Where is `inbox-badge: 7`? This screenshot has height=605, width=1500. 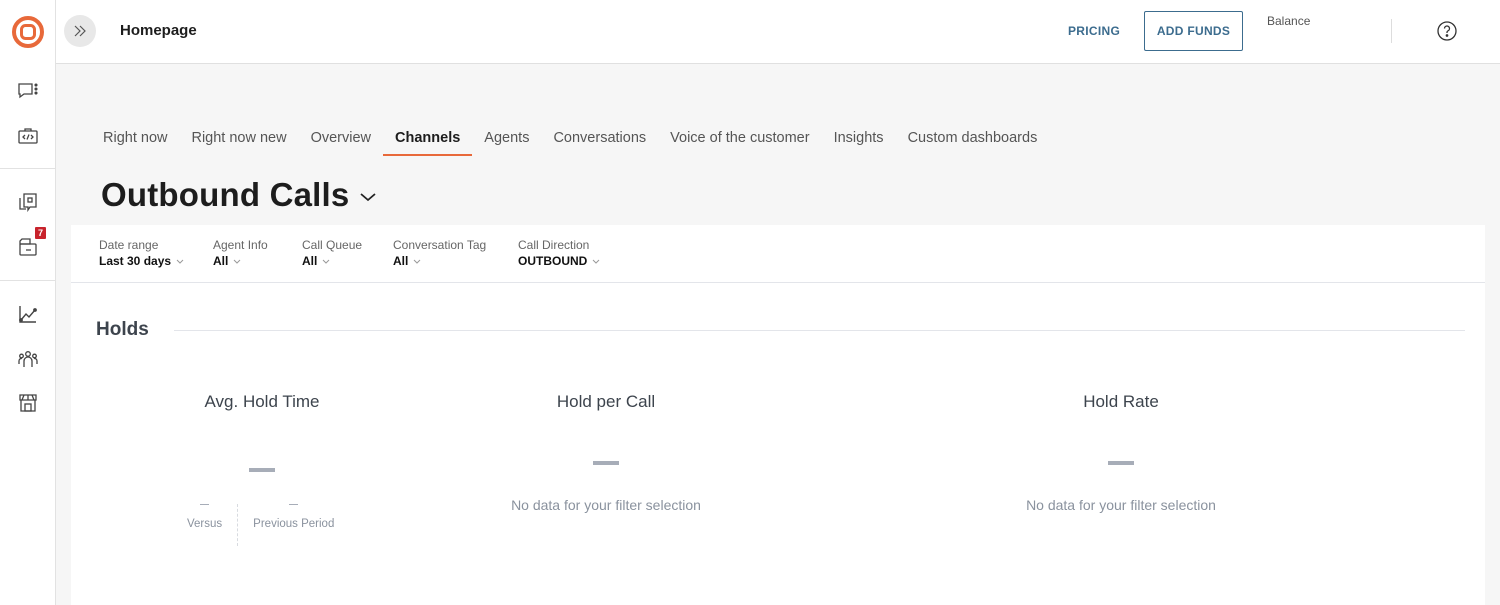 inbox-badge: 7 is located at coordinates (40, 233).